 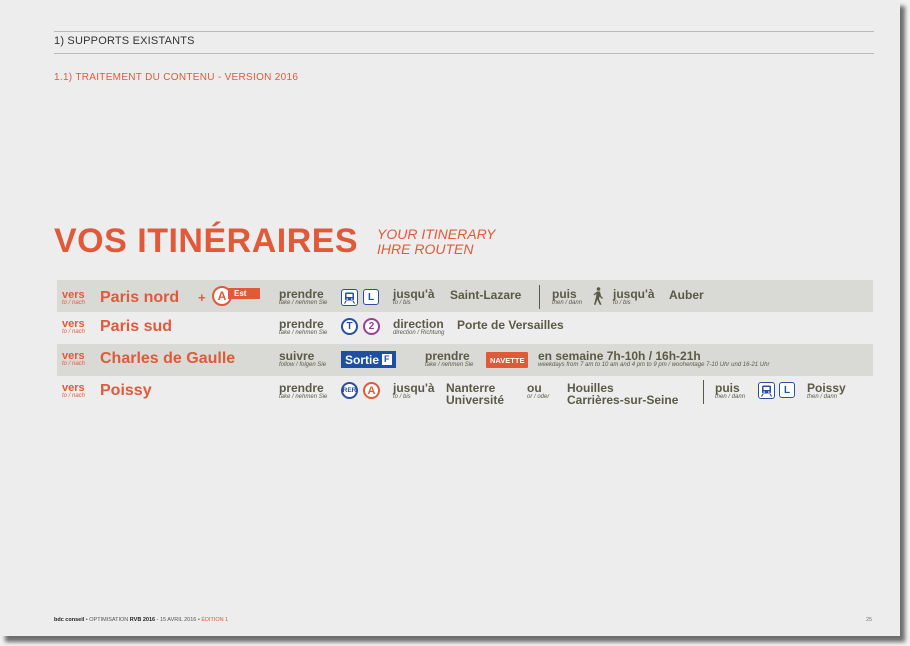 I want to click on direction-label: direction direction / Richtung, so click(x=419, y=326).